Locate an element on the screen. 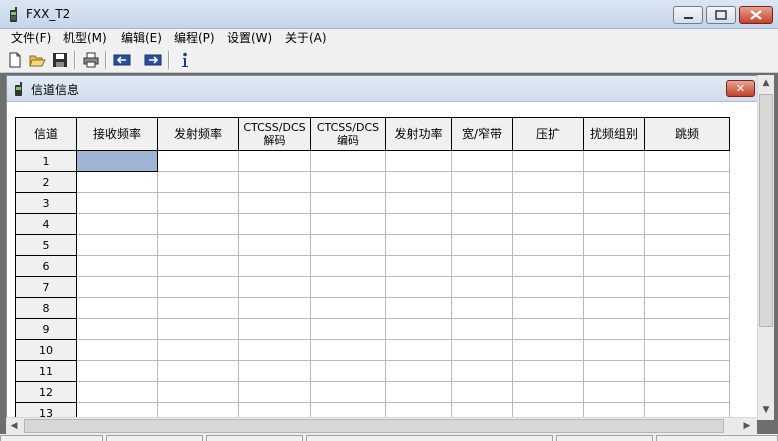  column-header-scramble-group: 扰频组别 is located at coordinates (614, 134).